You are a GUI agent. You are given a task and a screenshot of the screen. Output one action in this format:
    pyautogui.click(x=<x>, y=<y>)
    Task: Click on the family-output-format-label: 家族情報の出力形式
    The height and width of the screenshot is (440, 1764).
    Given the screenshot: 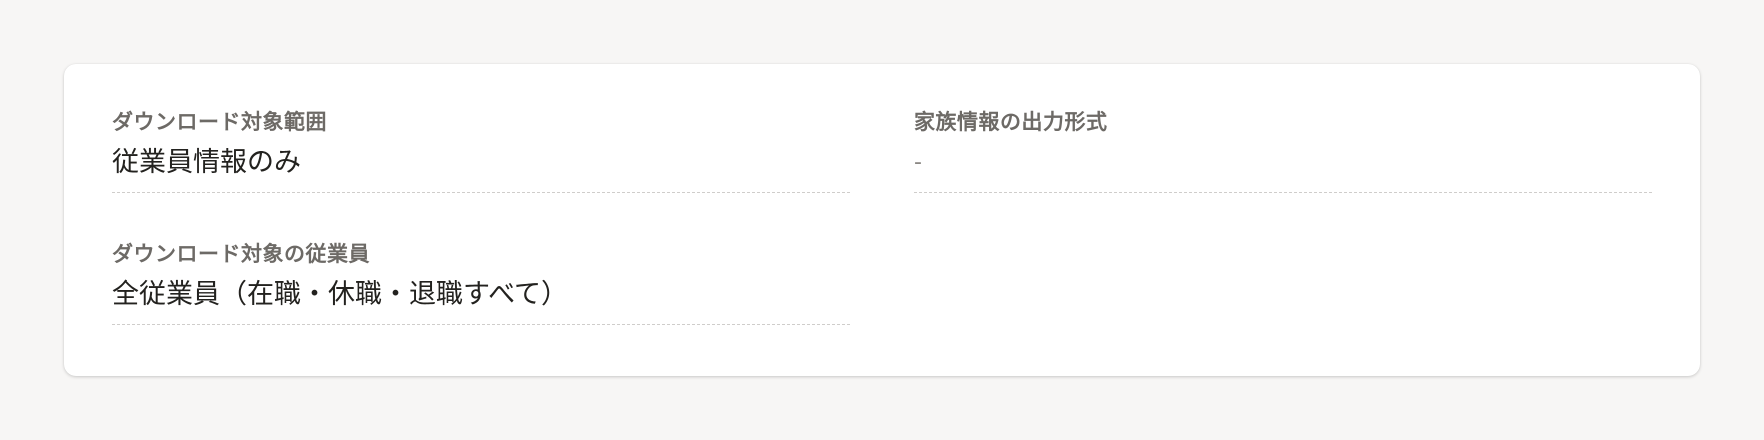 What is the action you would take?
    pyautogui.click(x=1011, y=122)
    